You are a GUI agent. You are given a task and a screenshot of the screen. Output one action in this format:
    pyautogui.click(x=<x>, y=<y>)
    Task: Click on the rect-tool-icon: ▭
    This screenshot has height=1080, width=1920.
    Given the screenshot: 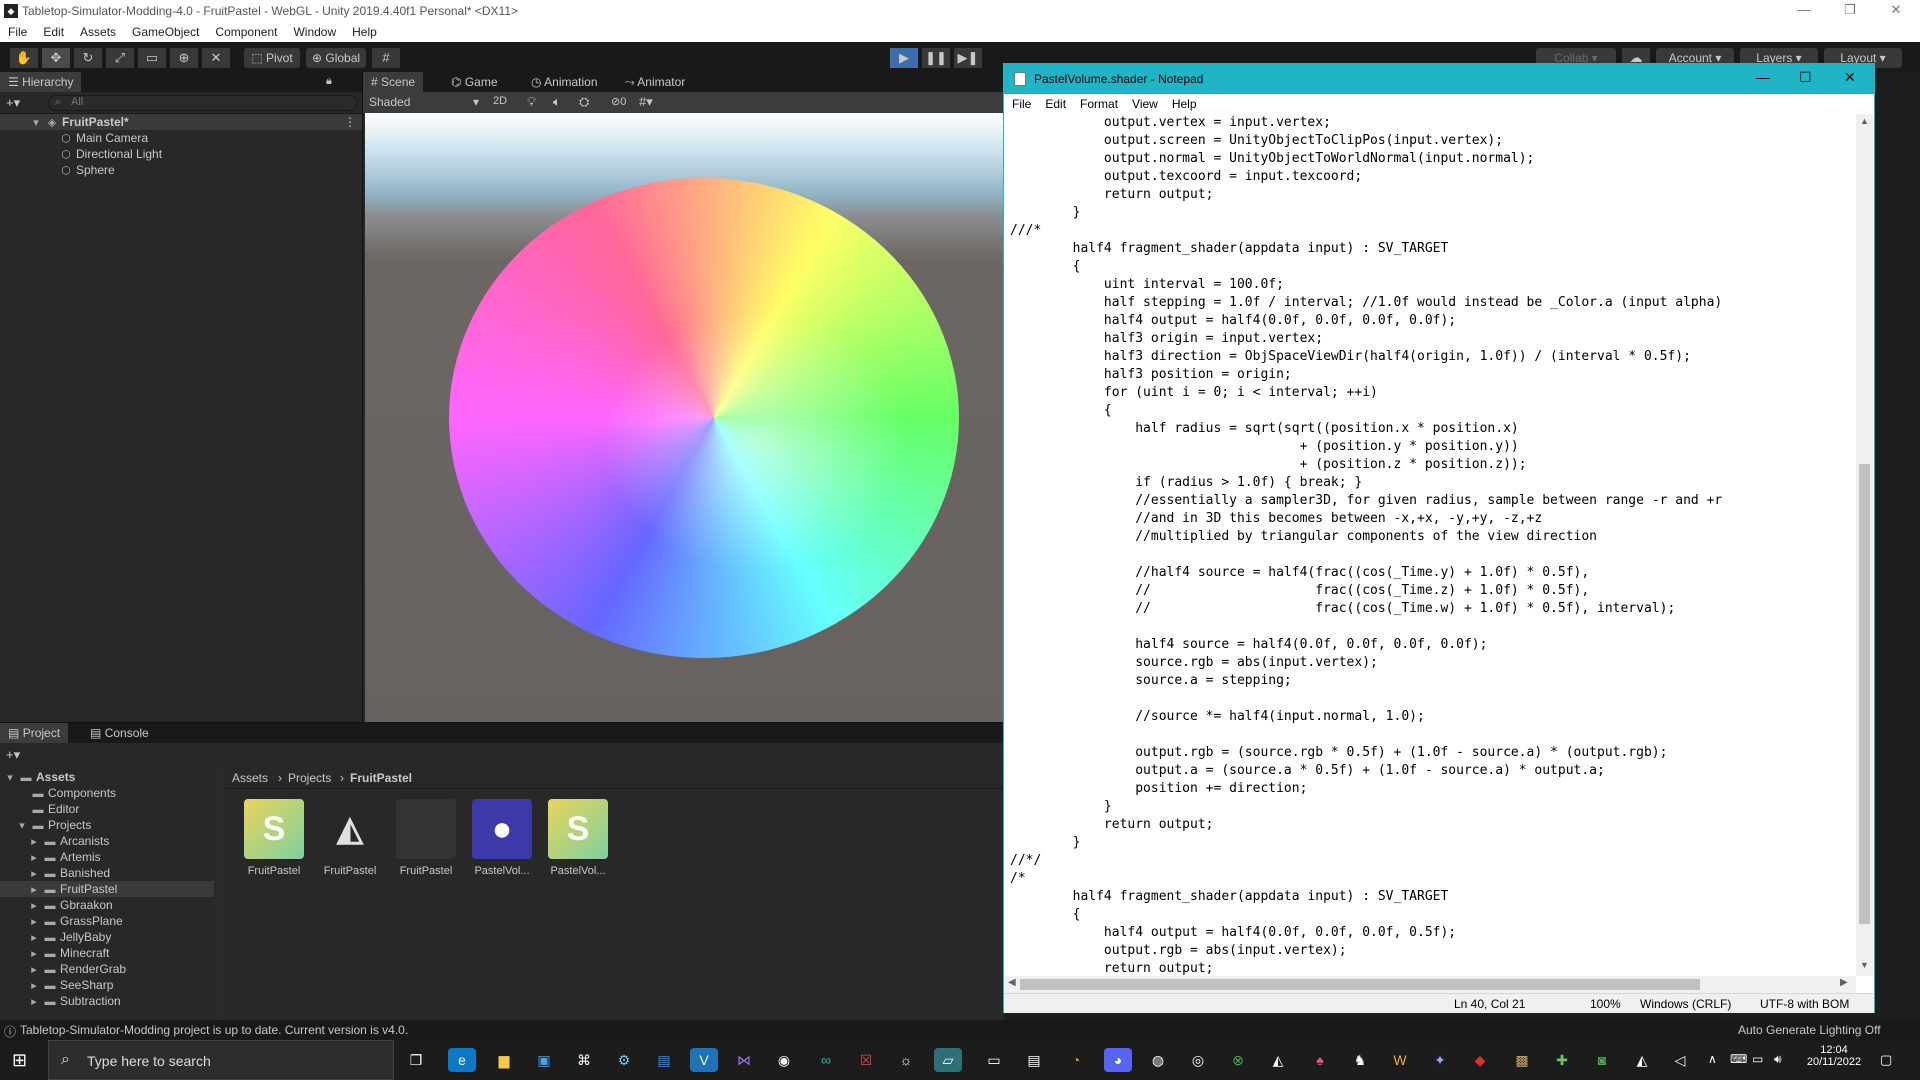 What is the action you would take?
    pyautogui.click(x=152, y=58)
    